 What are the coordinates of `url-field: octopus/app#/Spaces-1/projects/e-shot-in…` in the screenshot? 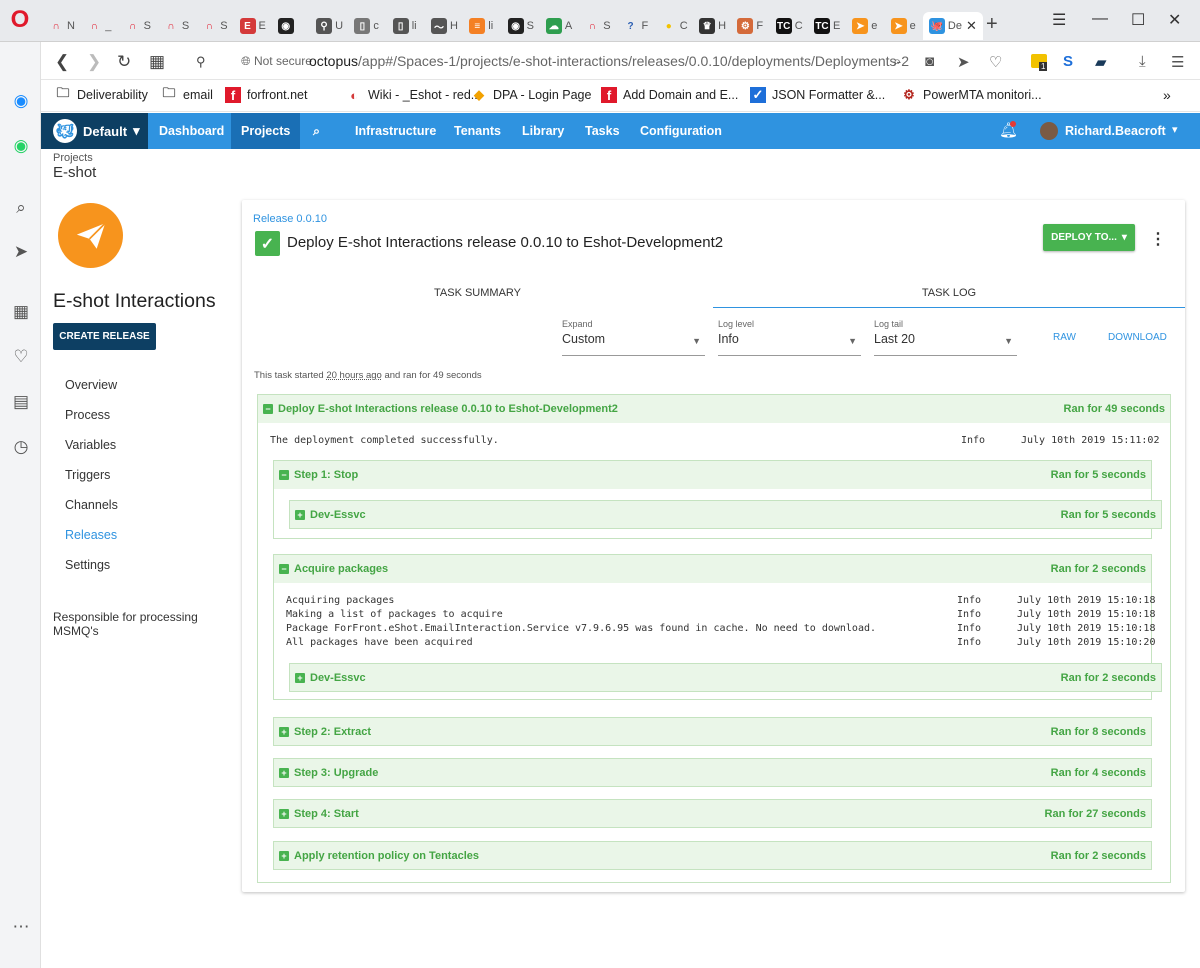 It's located at (609, 61).